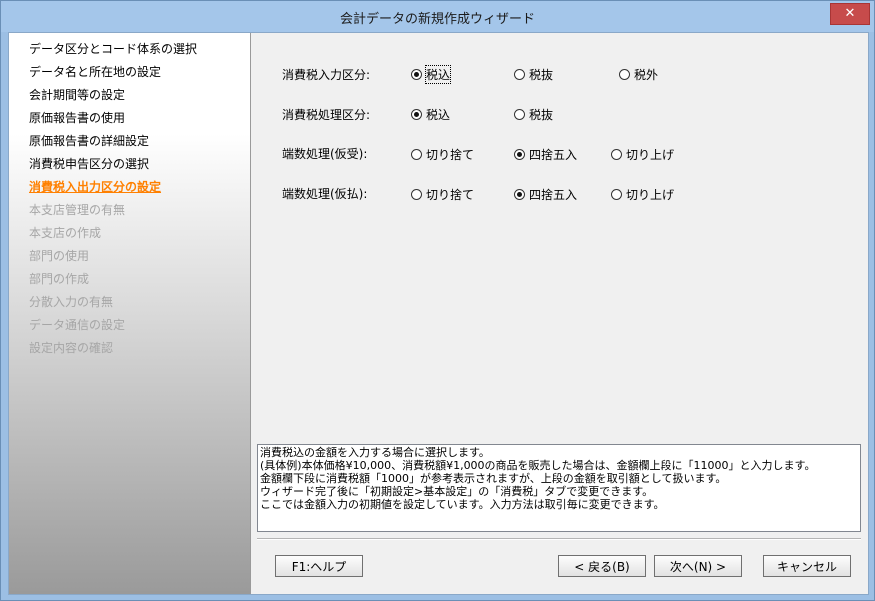 This screenshot has width=875, height=601. What do you see at coordinates (462, 504) in the screenshot?
I see `description-line: ここでは金額入力の初期値を設定しています。入力方法は取引毎に変更できます。` at bounding box center [462, 504].